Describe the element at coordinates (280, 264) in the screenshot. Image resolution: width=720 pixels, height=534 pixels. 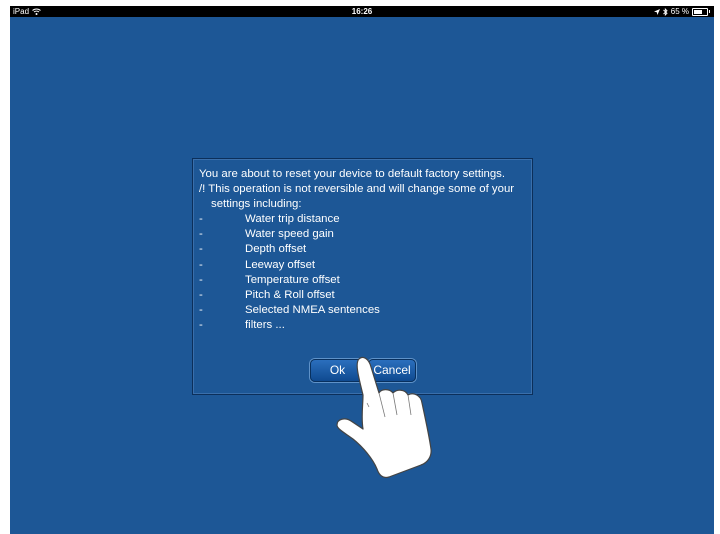
I see `list-item-label: Leeway offset` at that location.